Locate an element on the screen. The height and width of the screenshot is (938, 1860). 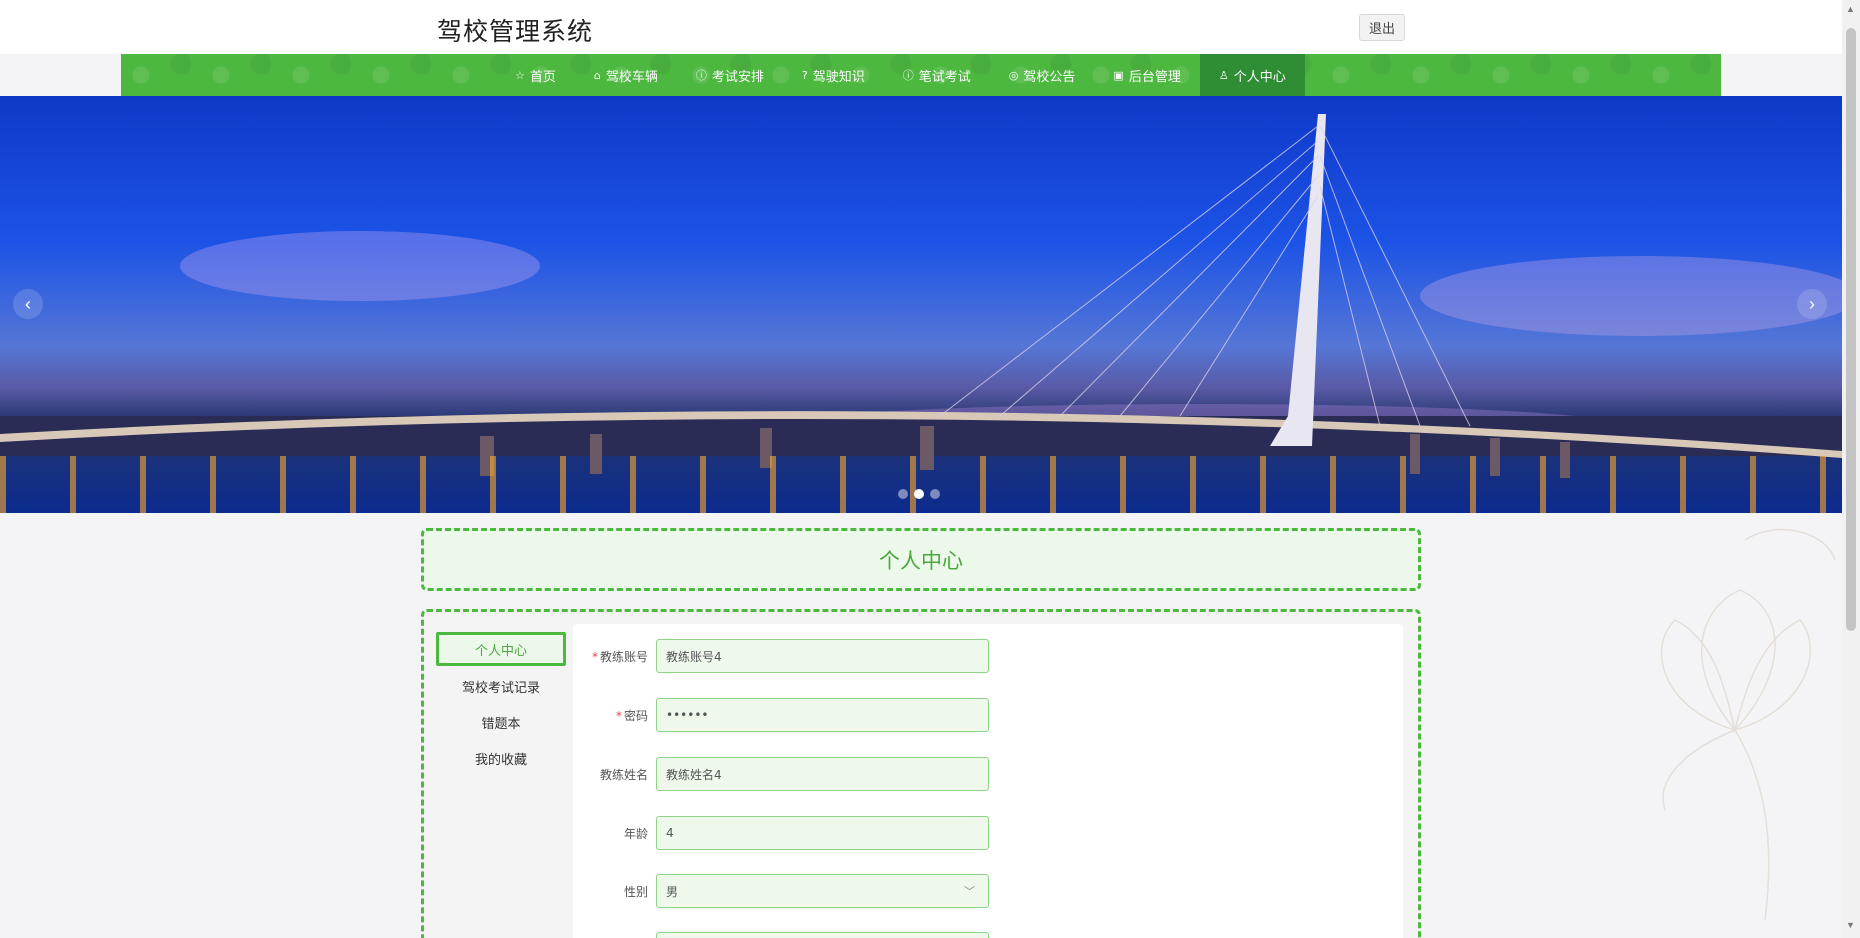
question-icon: ? is located at coordinates (804, 75).